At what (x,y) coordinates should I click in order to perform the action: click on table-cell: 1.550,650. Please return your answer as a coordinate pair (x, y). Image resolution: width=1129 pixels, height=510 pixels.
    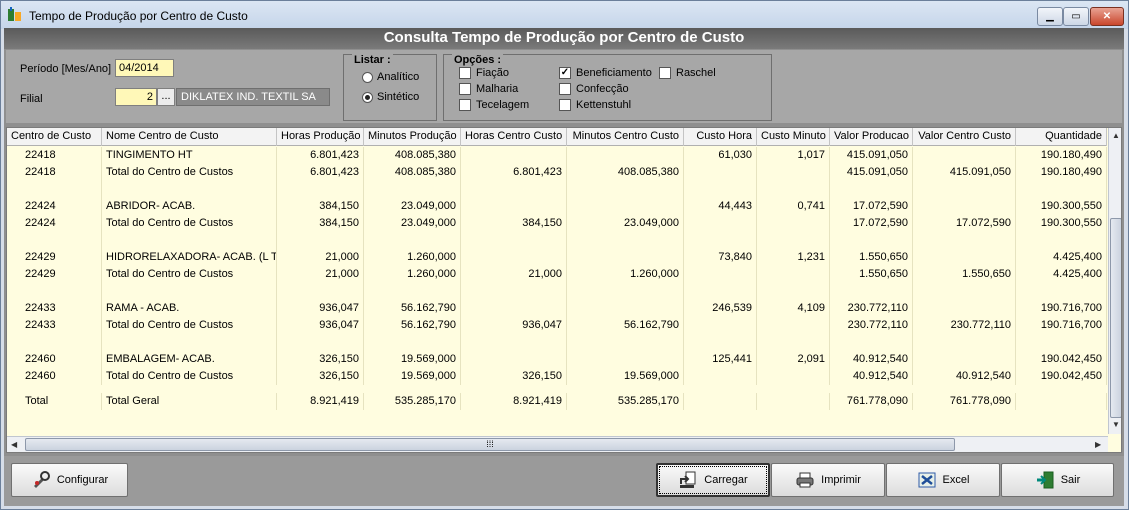
    Looking at the image, I should click on (871, 274).